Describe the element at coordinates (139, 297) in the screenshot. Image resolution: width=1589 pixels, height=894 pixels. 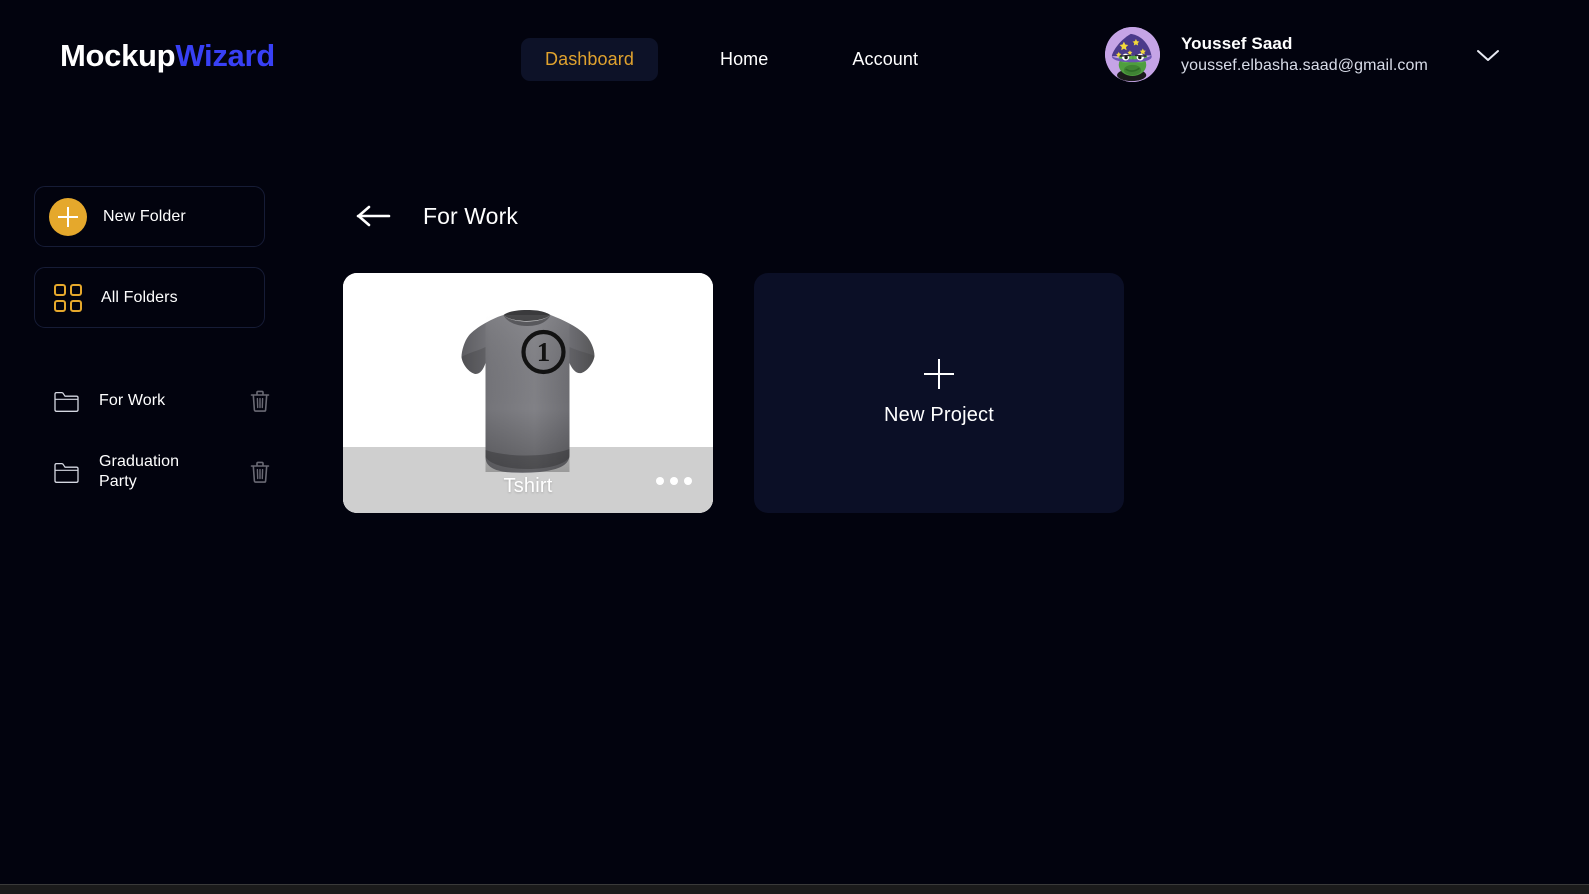
I see `all-folders-label: All Folders` at that location.